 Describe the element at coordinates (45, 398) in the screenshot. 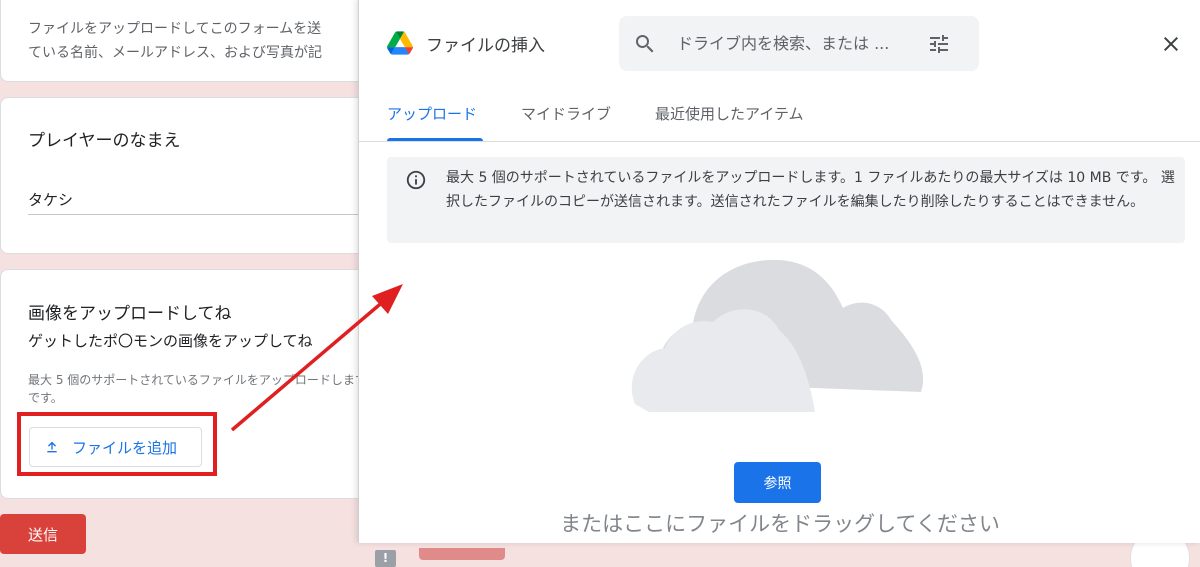

I see `upload-hint-line-2: です。` at that location.